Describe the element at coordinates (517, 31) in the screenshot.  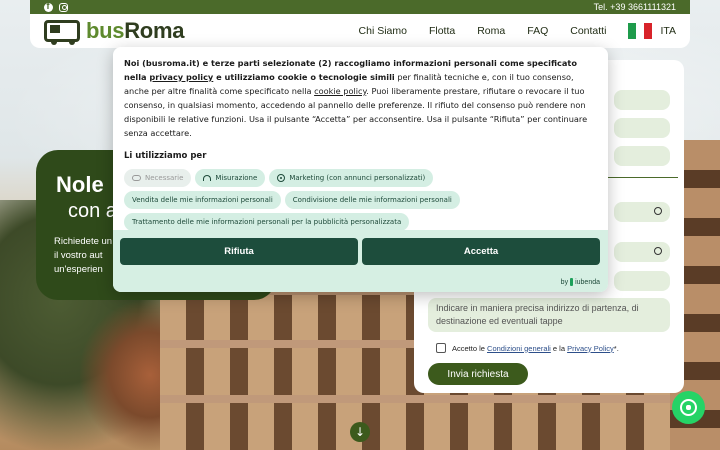
I see `main-nav: Chi Siamo Flotta Roma FAQ Contatti ITA` at that location.